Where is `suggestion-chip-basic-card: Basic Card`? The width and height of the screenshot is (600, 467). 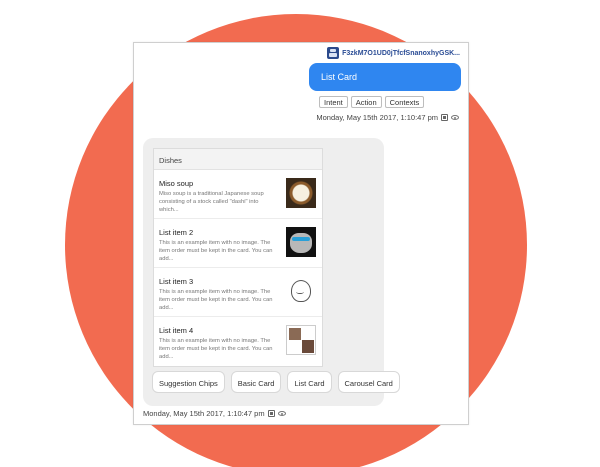
suggestion-chip-basic-card: Basic Card is located at coordinates (256, 382).